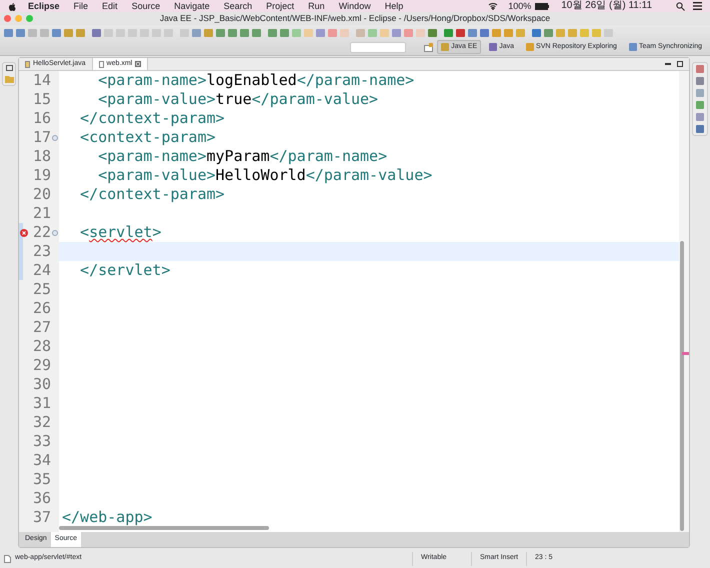  What do you see at coordinates (520, 6) in the screenshot?
I see `battery-percent: 100%` at bounding box center [520, 6].